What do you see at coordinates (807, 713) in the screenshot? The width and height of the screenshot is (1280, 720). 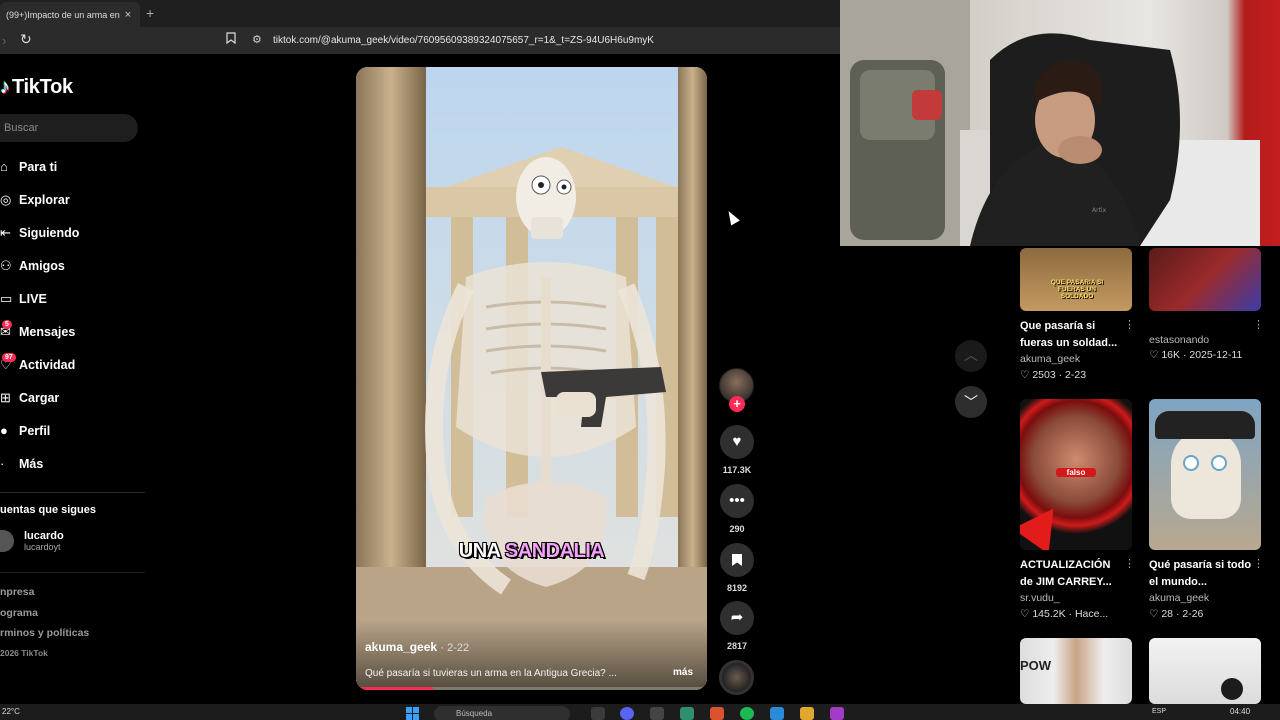 I see `folder-icon` at bounding box center [807, 713].